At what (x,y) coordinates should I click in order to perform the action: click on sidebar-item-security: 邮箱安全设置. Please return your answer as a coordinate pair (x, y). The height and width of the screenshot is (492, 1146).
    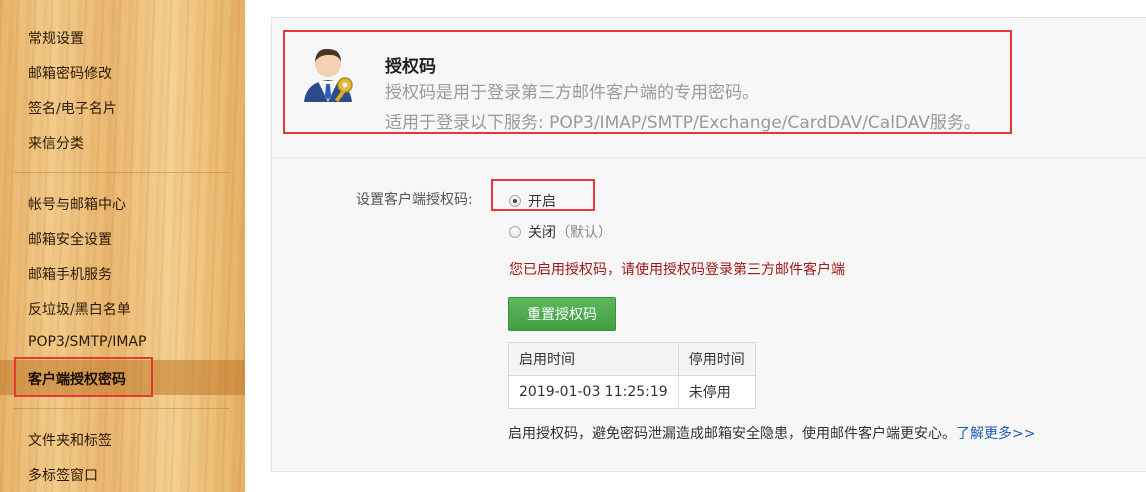
    Looking at the image, I should click on (70, 239).